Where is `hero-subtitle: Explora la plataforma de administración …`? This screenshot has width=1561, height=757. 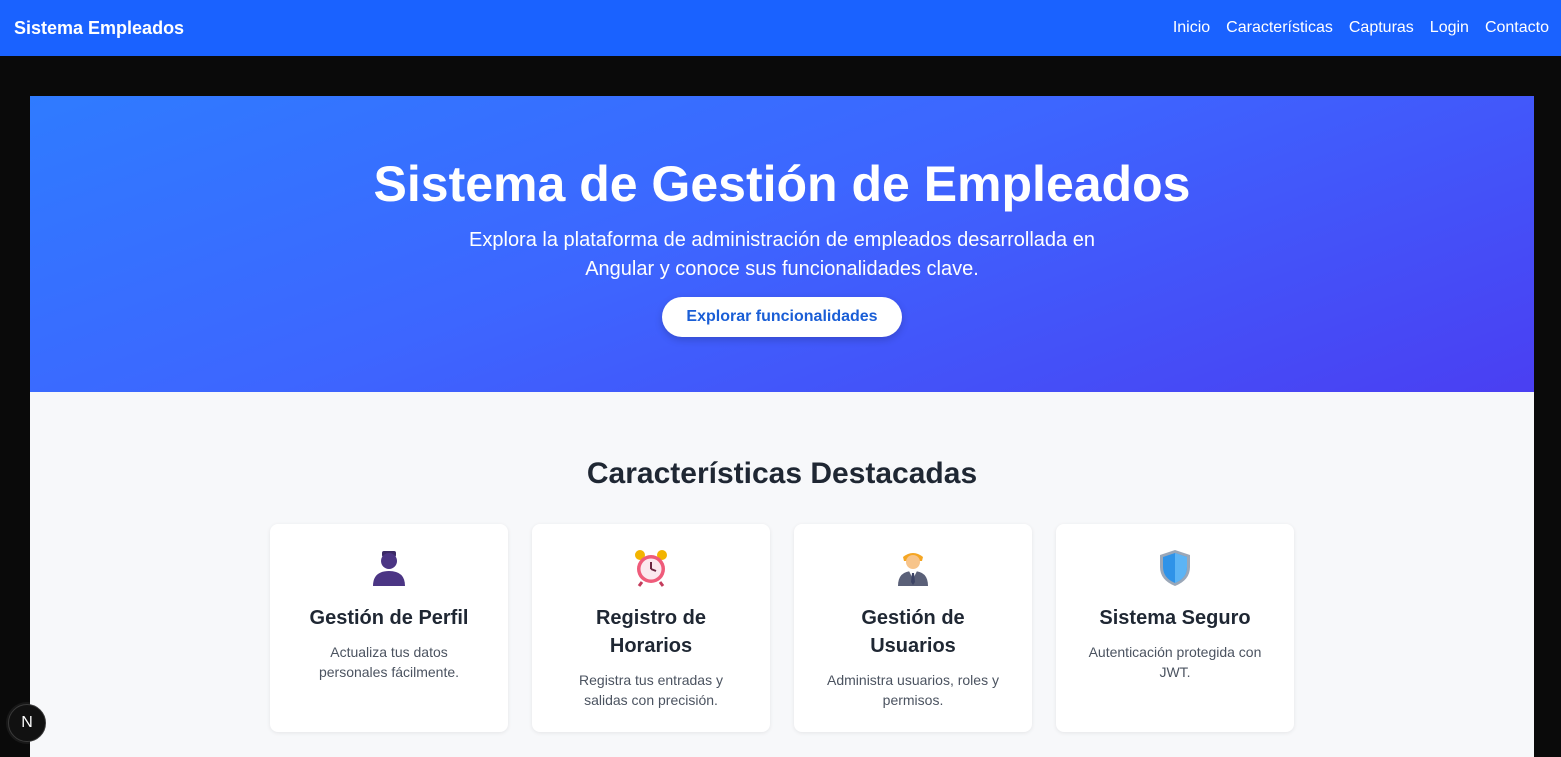
hero-subtitle: Explora la plataforma de administración … is located at coordinates (782, 254).